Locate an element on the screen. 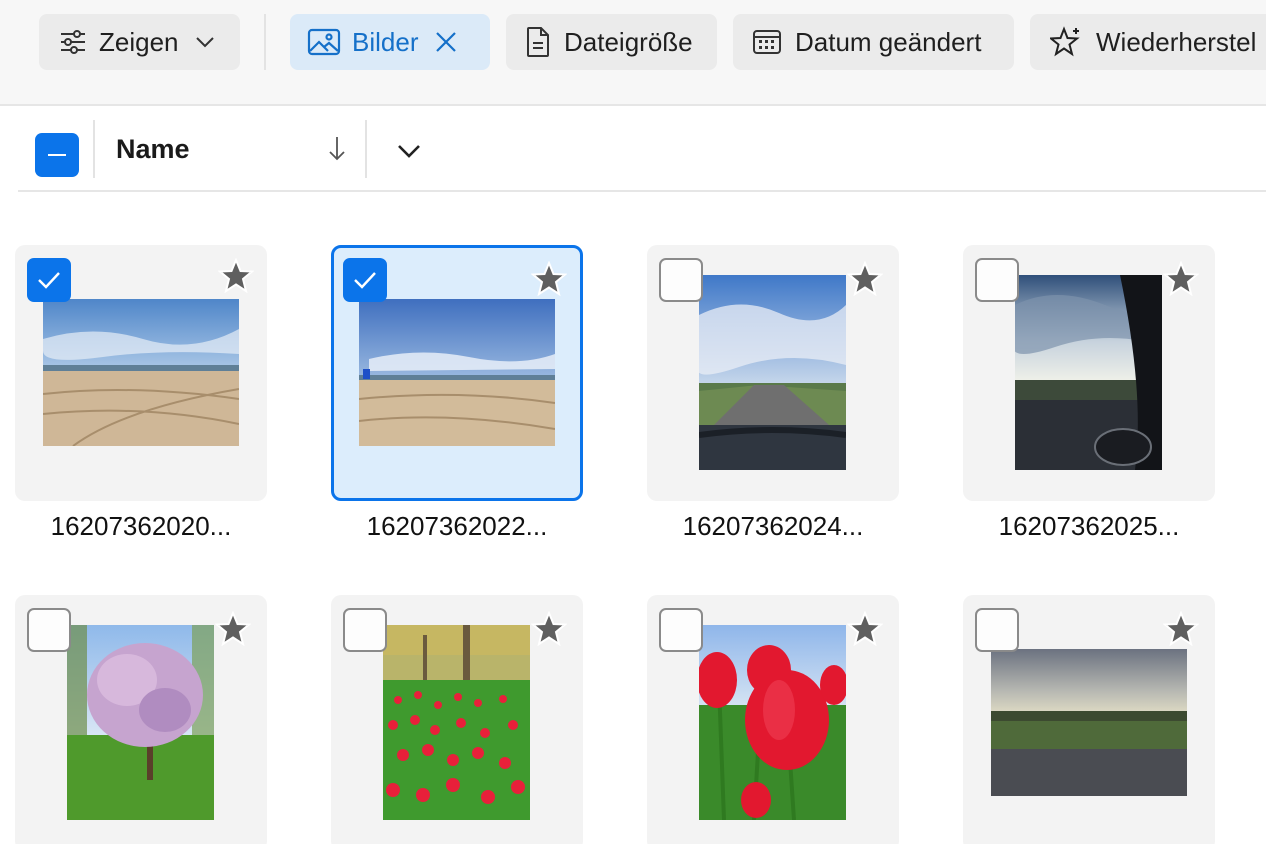  red-tulips-thumbnail is located at coordinates (772, 722).